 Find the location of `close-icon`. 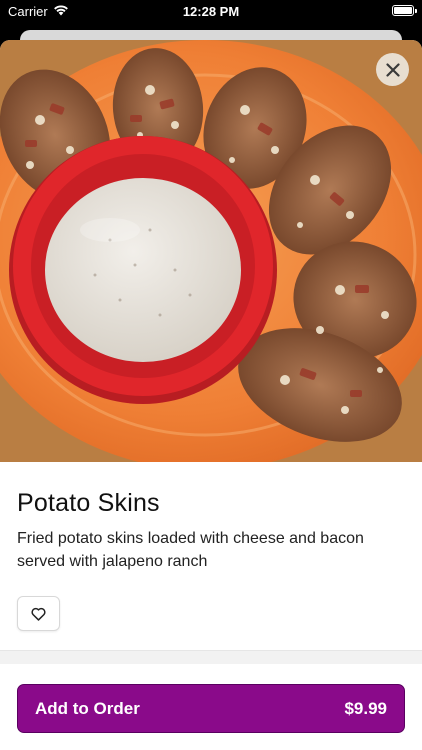

close-icon is located at coordinates (392, 69).